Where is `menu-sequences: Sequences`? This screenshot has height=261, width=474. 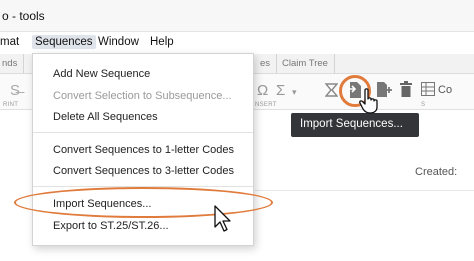
menu-sequences: Sequences is located at coordinates (64, 42).